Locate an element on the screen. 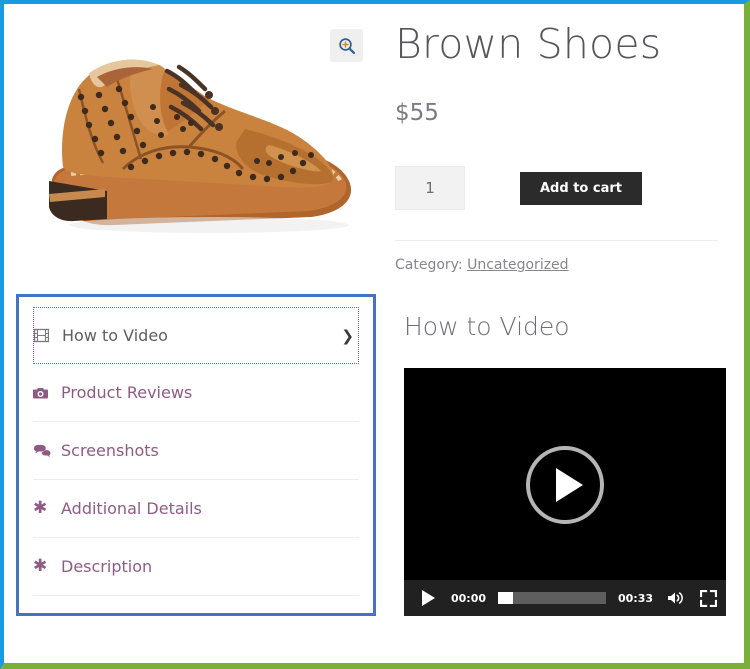  big-play-icon is located at coordinates (565, 484).